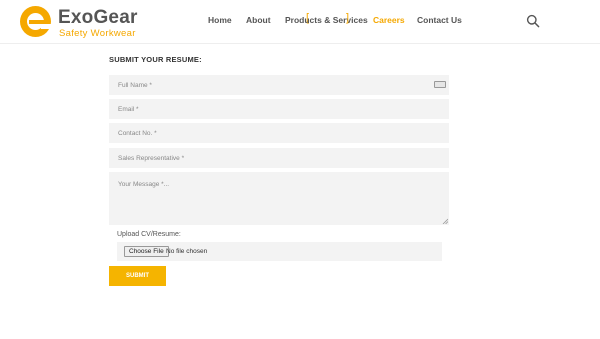 The image size is (600, 339). What do you see at coordinates (155, 59) in the screenshot?
I see `form-title: SUBMIT YOUR RESUME:` at bounding box center [155, 59].